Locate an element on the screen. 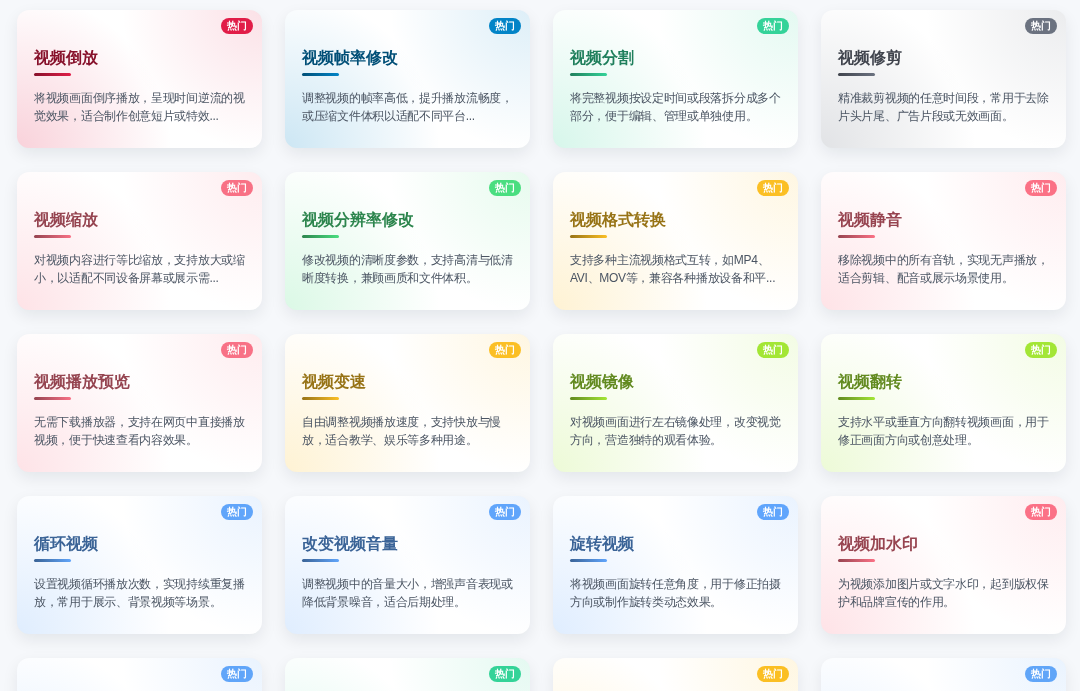 This screenshot has width=1080, height=691. card-description: 支持水平或垂直方向翻转视频画面，用于修正画面方向或创意处理。 is located at coordinates (944, 431).